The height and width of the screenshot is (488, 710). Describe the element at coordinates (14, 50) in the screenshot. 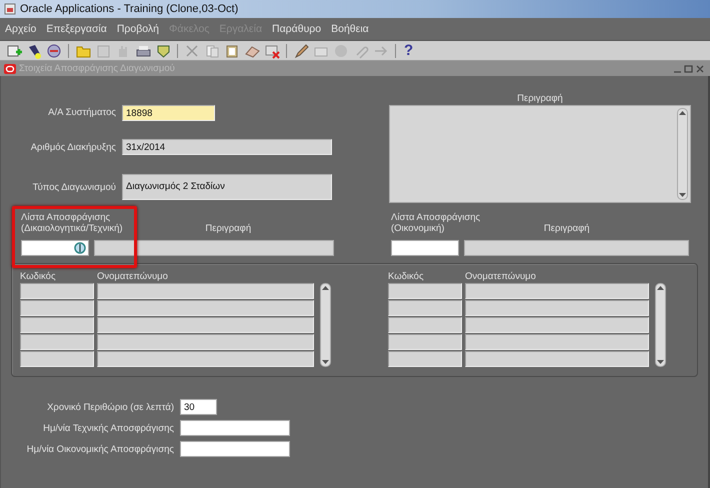

I see `document-plus-icon` at that location.